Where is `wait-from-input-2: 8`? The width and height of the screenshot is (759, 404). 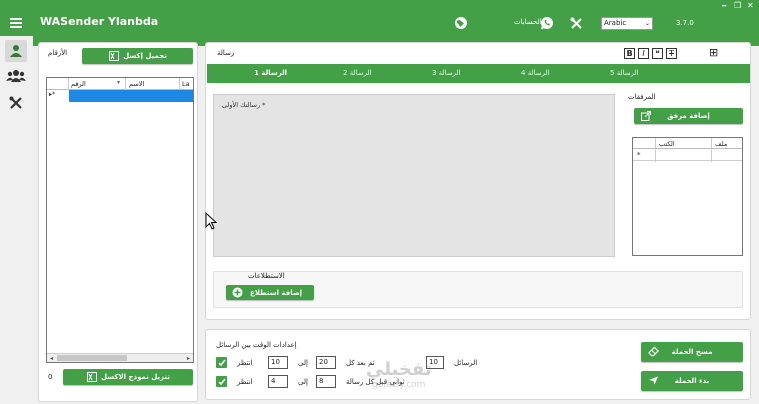
wait-from-input-2: 8 is located at coordinates (326, 381).